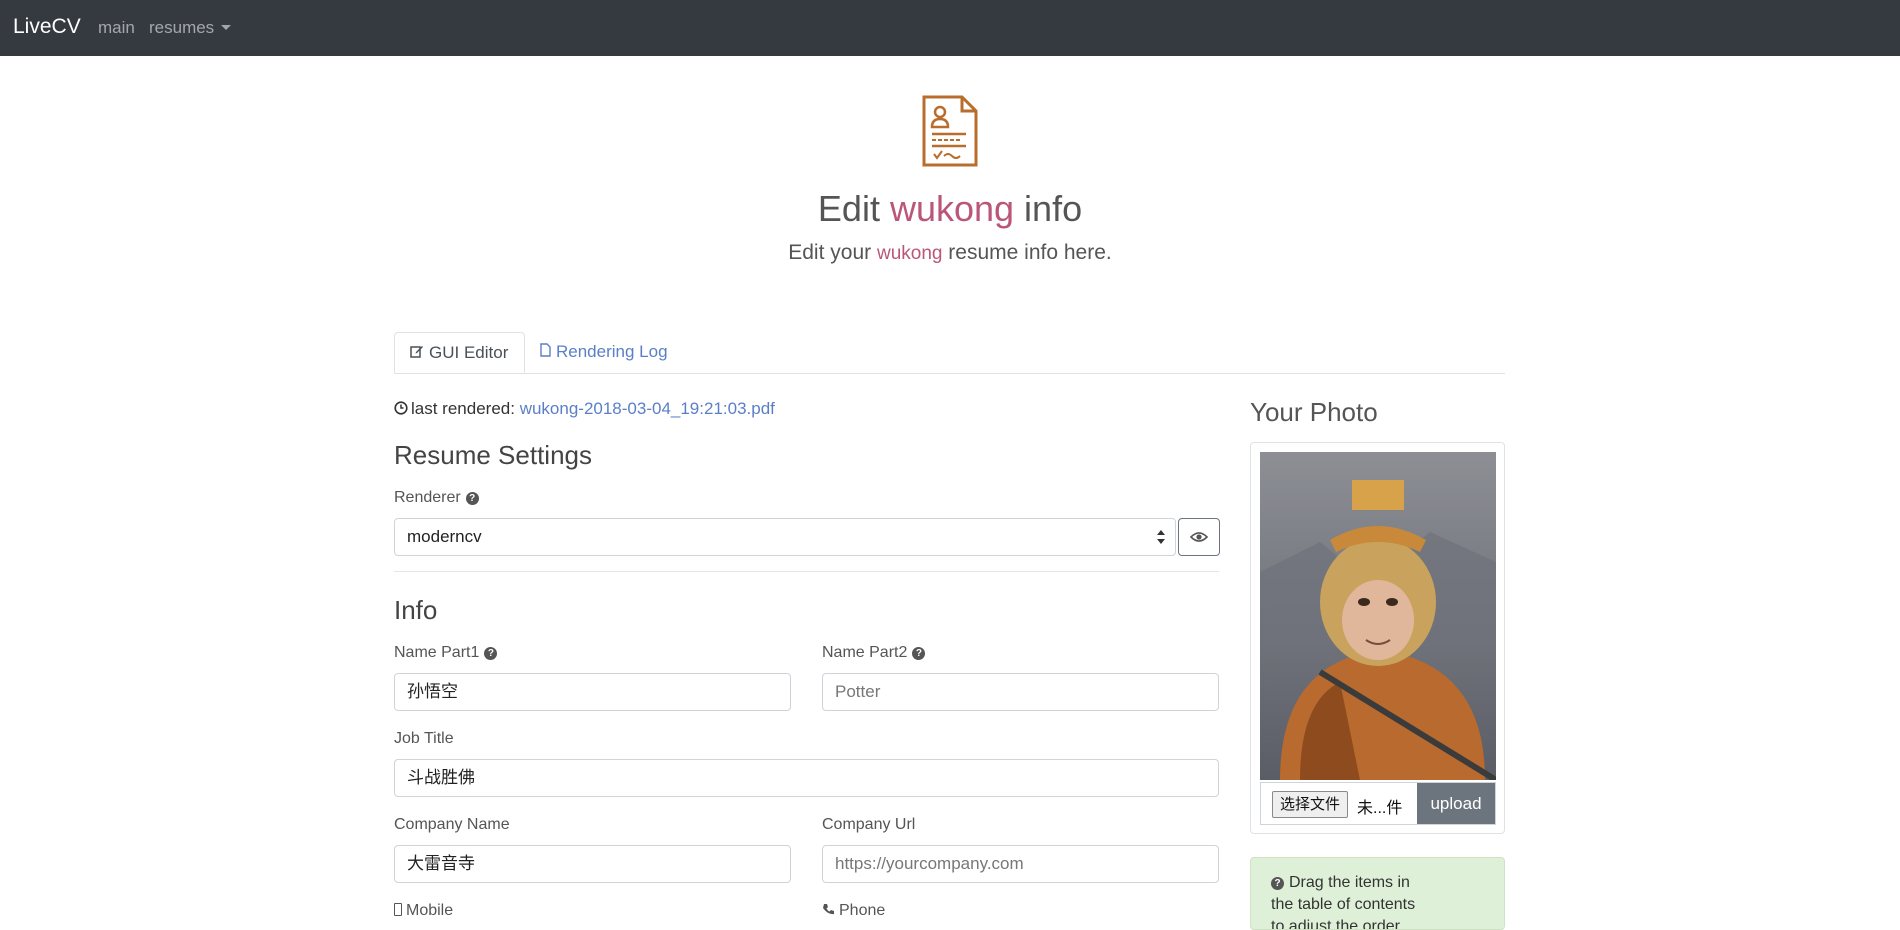 This screenshot has width=1900, height=930. I want to click on title-suffix: info, so click(1048, 208).